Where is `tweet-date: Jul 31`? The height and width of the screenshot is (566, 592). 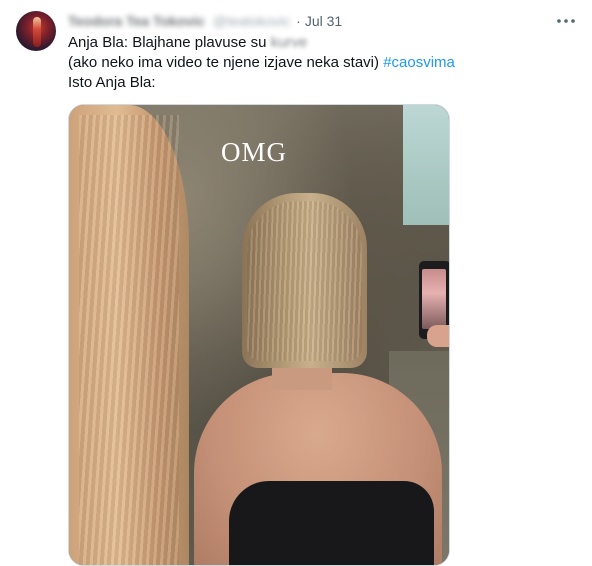
tweet-date: Jul 31 is located at coordinates (323, 21).